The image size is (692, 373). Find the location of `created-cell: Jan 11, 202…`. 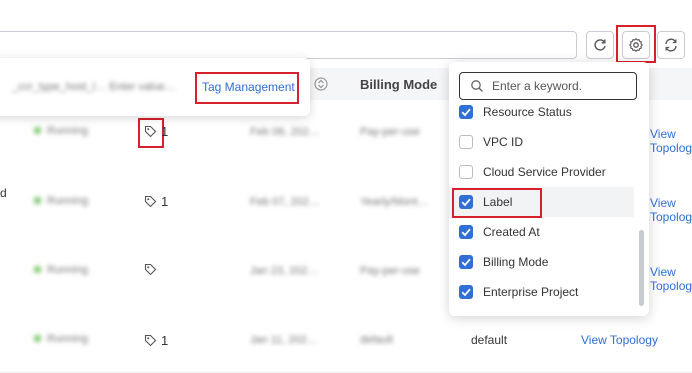

created-cell: Jan 11, 202… is located at coordinates (284, 340).